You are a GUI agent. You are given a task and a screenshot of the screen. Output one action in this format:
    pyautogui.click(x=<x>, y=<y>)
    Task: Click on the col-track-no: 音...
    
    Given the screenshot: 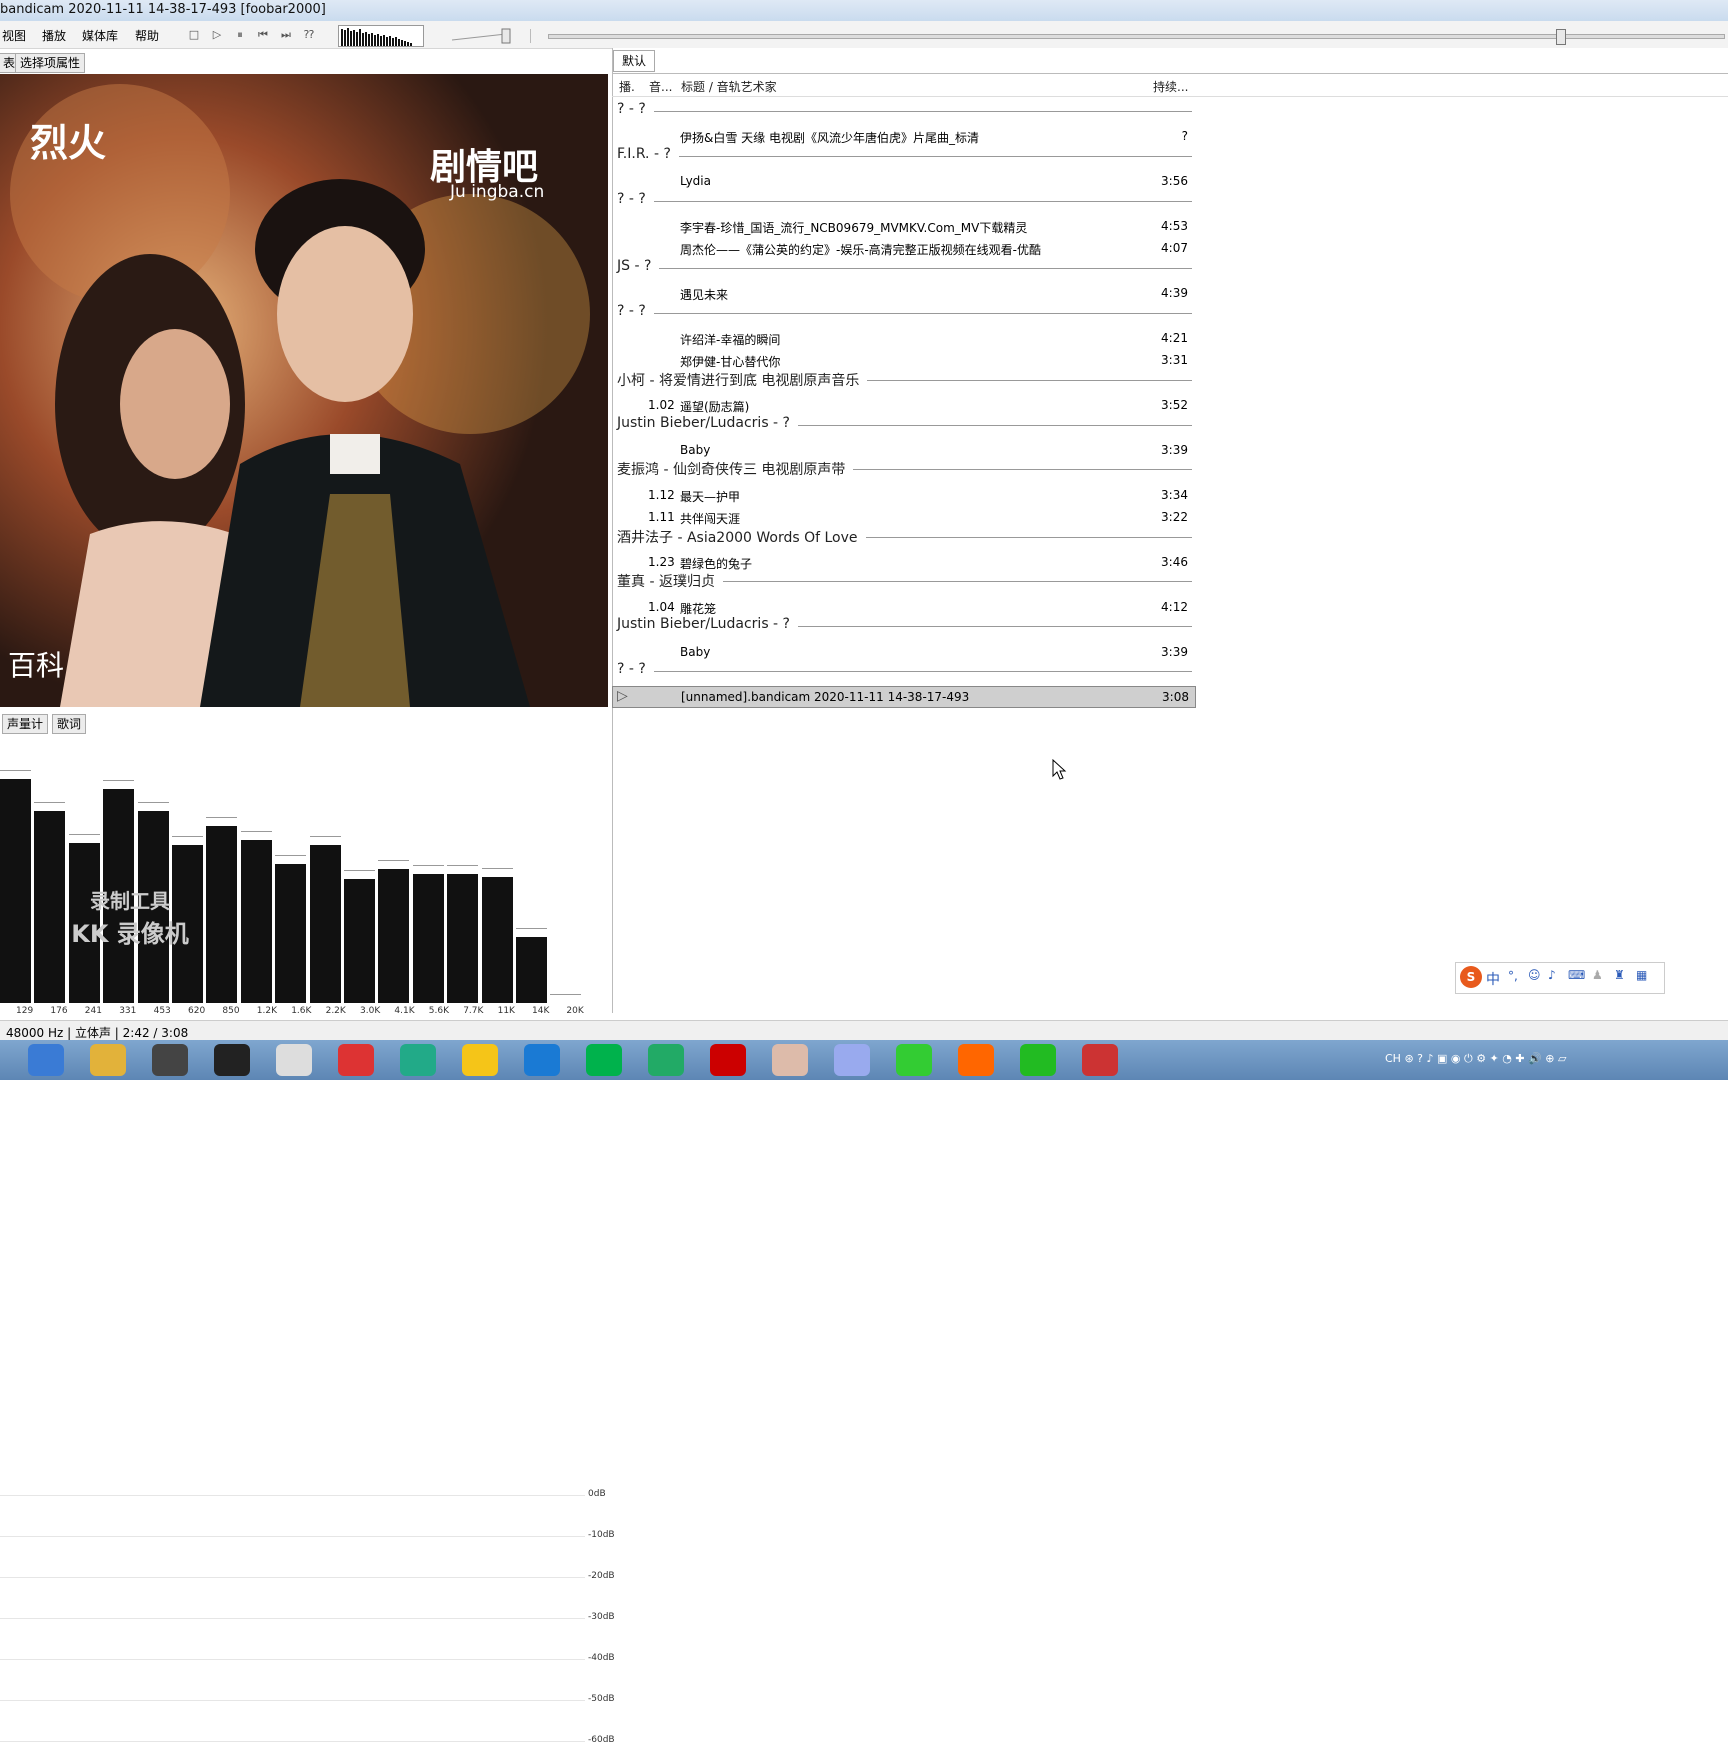 What is the action you would take?
    pyautogui.click(x=660, y=86)
    